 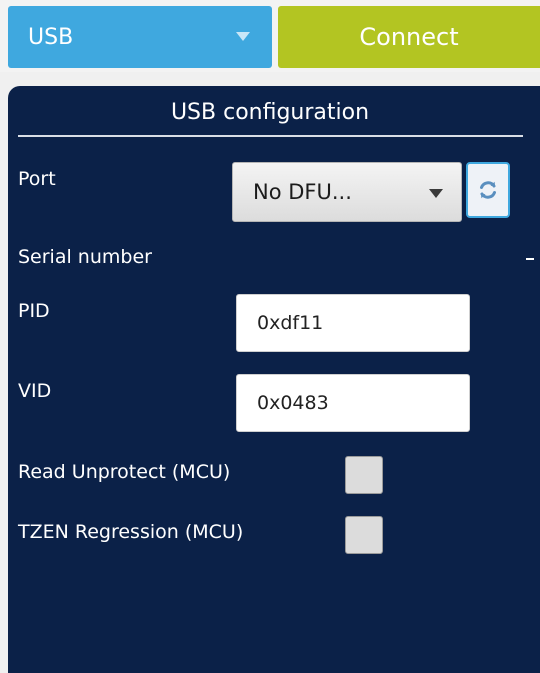 I want to click on tzen-regression-label: TZEN Regression (MCU), so click(x=131, y=532).